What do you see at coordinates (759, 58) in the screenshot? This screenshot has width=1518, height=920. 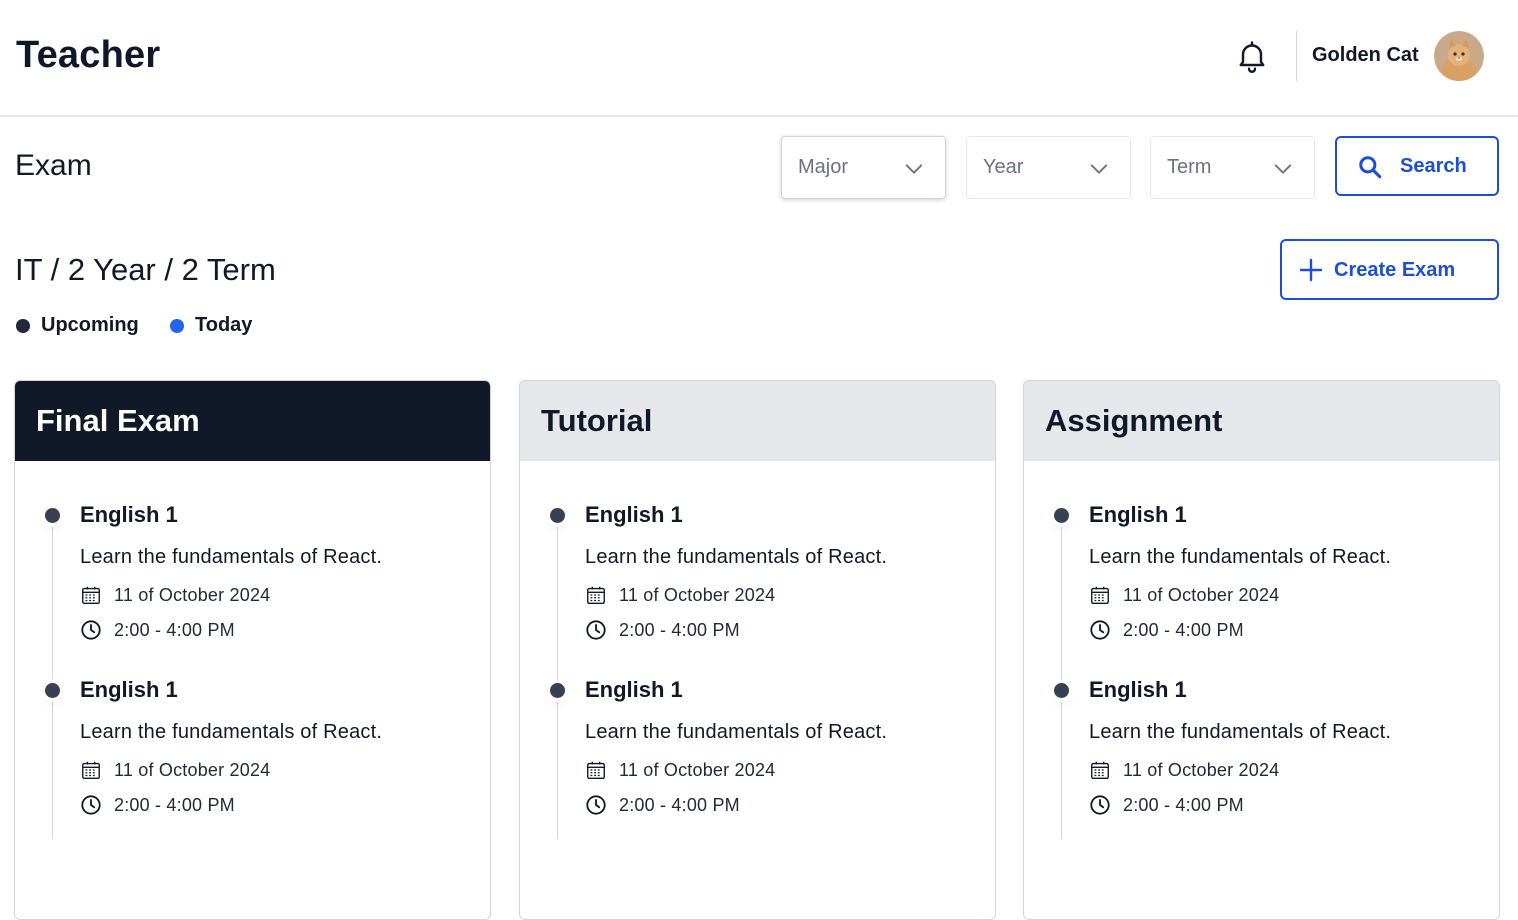 I see `top-header: Teacher Golden Cat` at bounding box center [759, 58].